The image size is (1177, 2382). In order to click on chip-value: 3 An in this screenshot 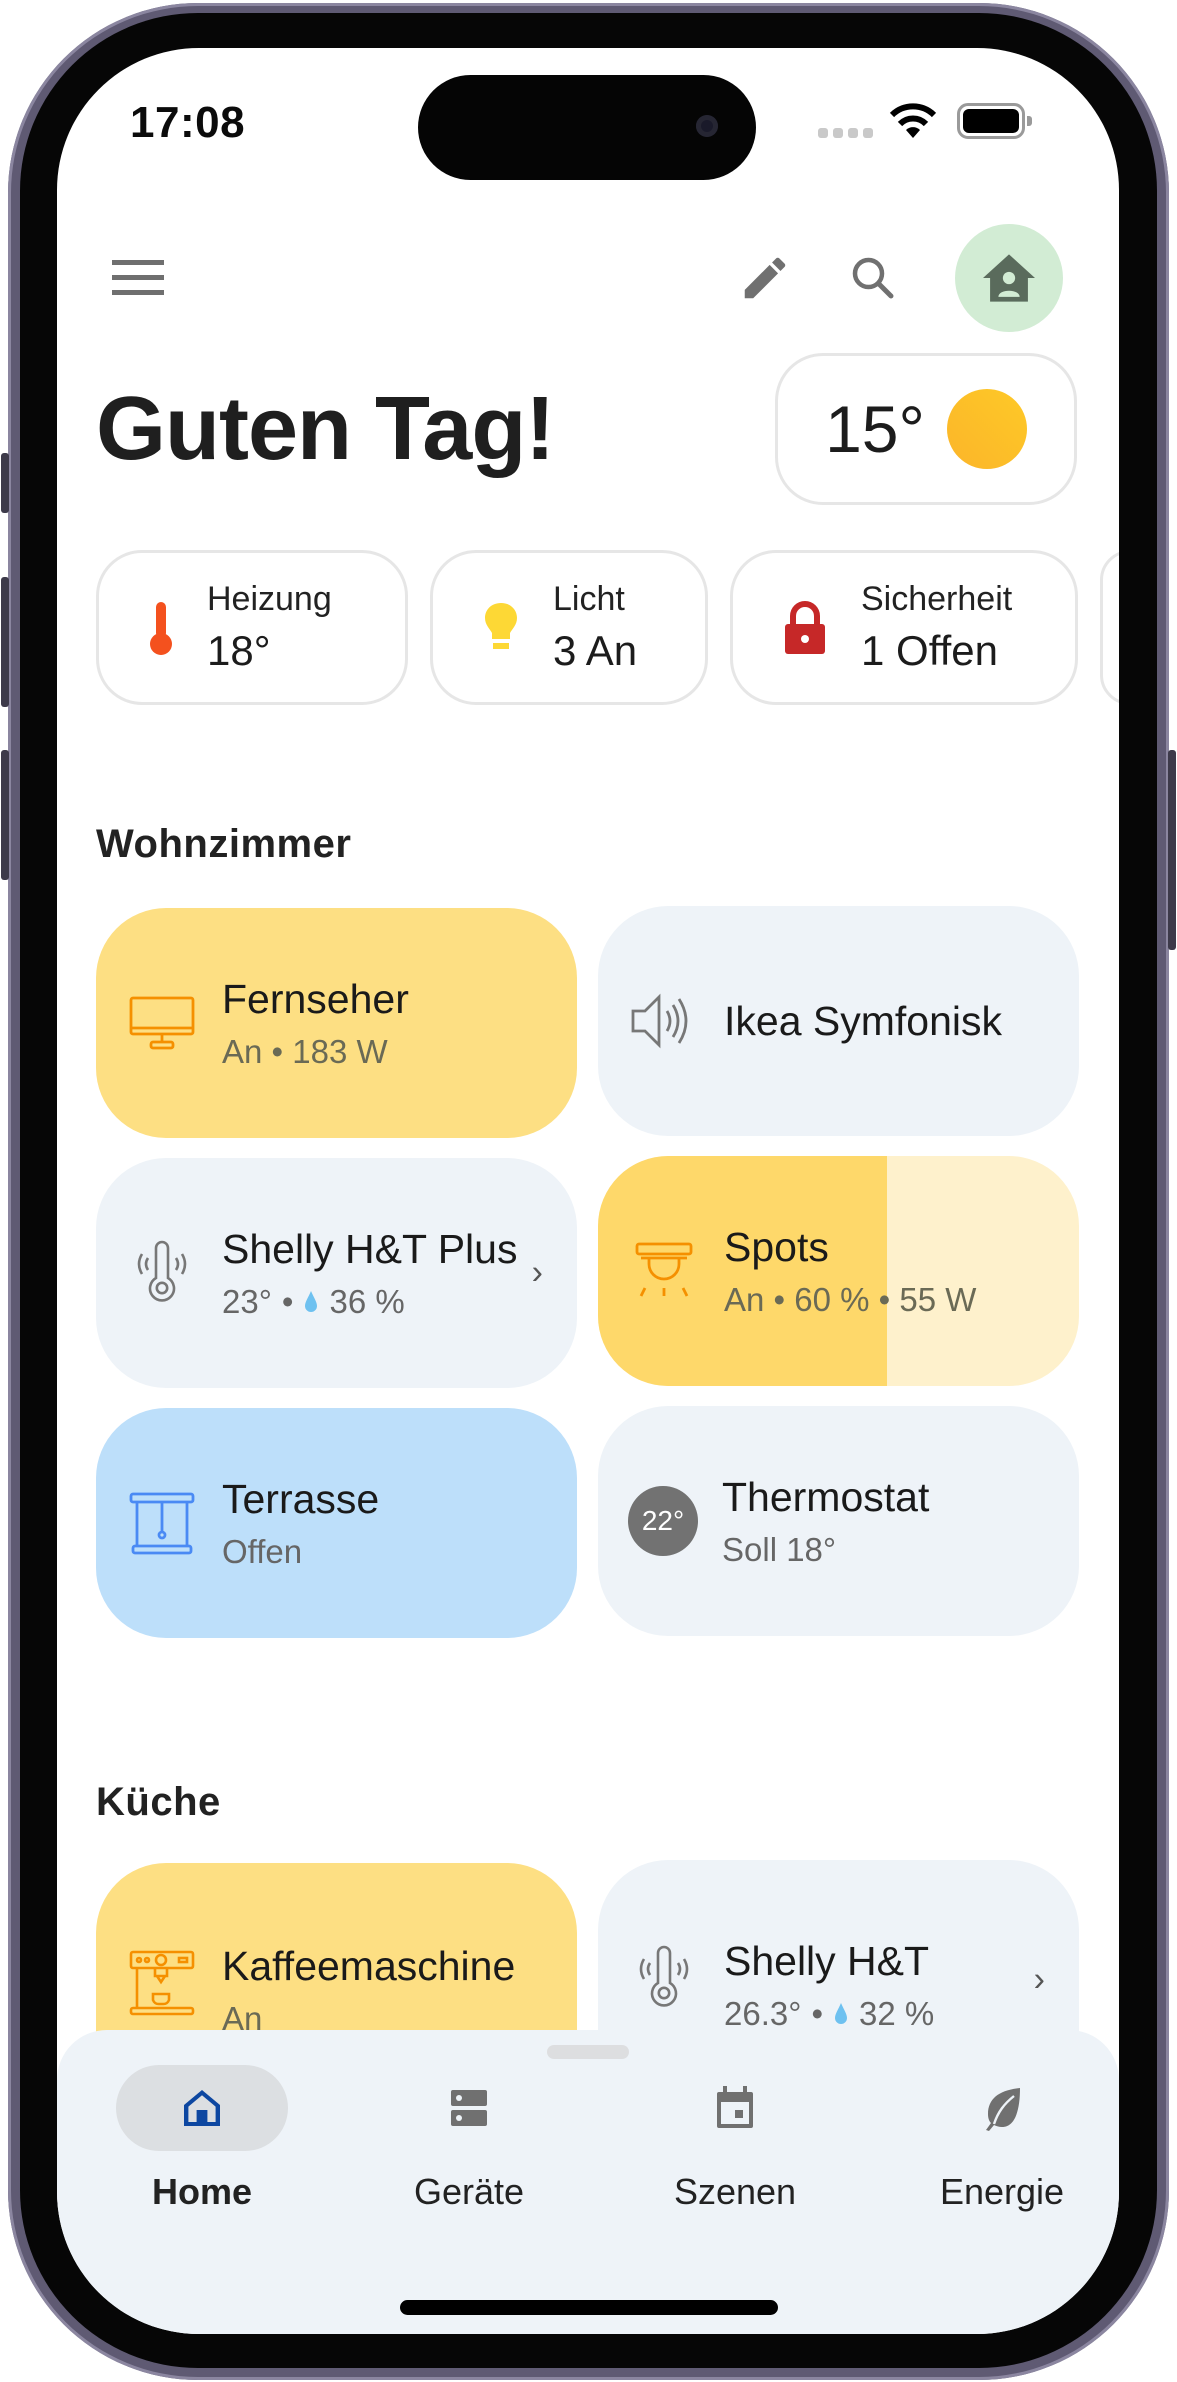, I will do `click(595, 650)`.